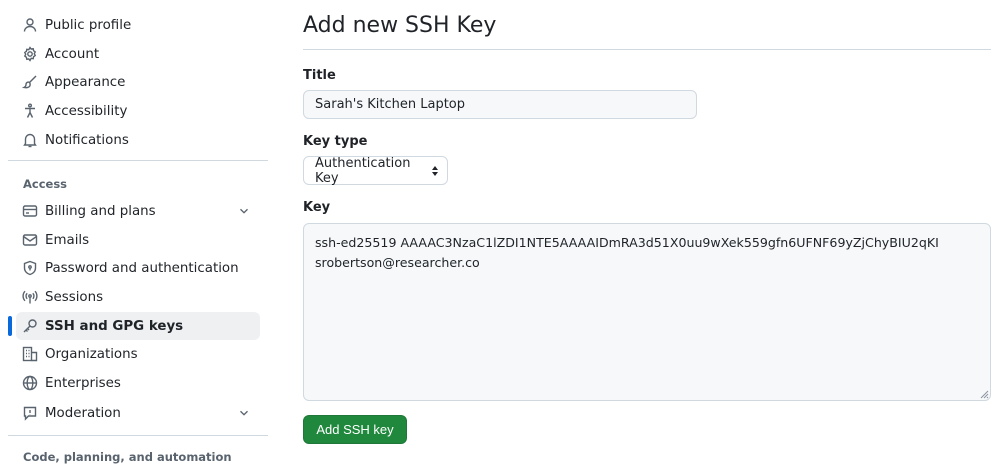  Describe the element at coordinates (142, 268) in the screenshot. I see `sidebar-item-label: Password and authentication` at that location.